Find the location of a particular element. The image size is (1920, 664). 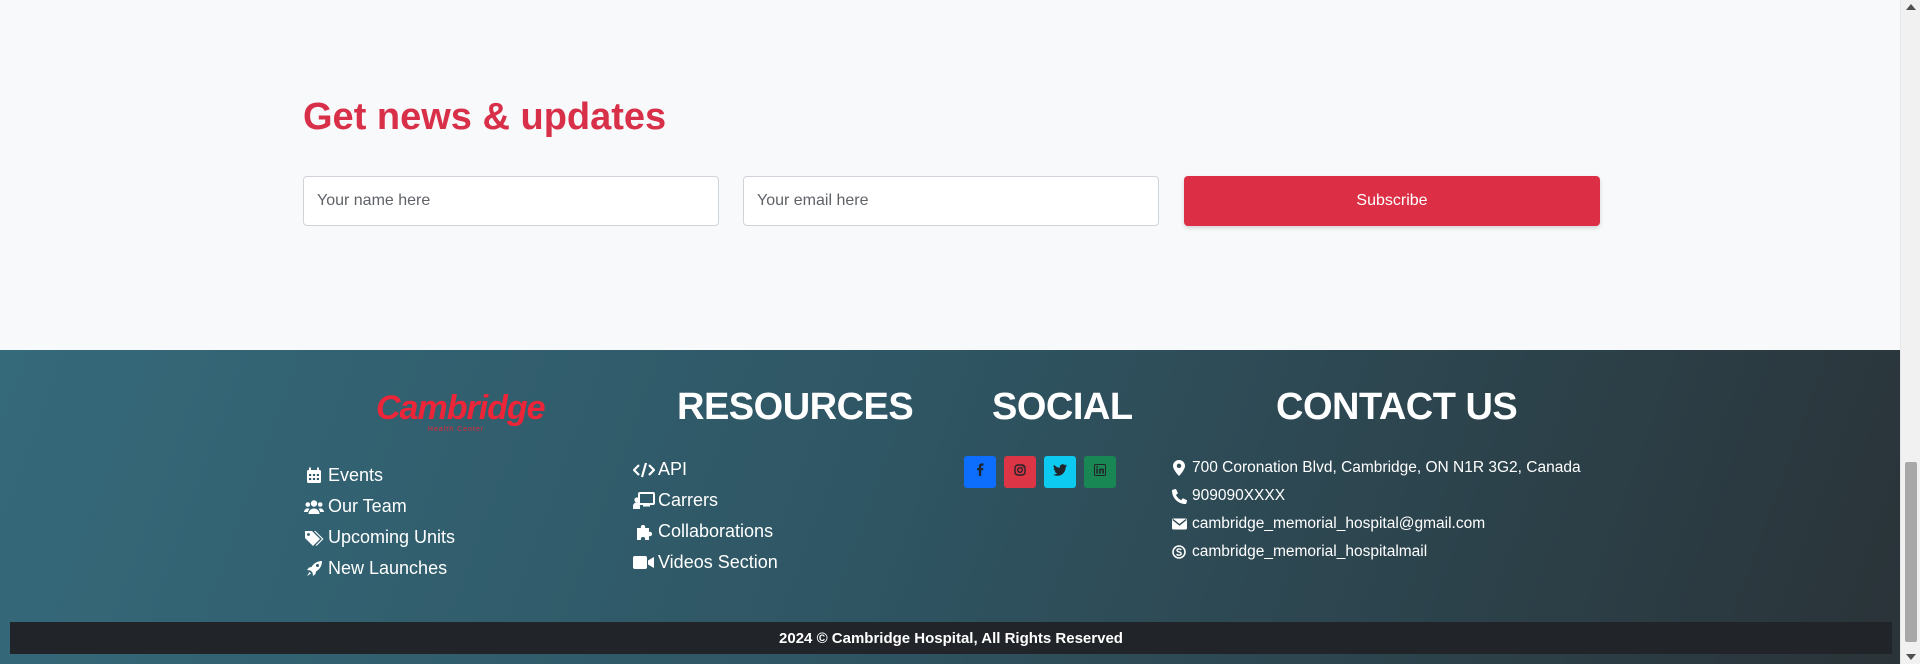

social-heading: SOCIAL is located at coordinates (1062, 407).